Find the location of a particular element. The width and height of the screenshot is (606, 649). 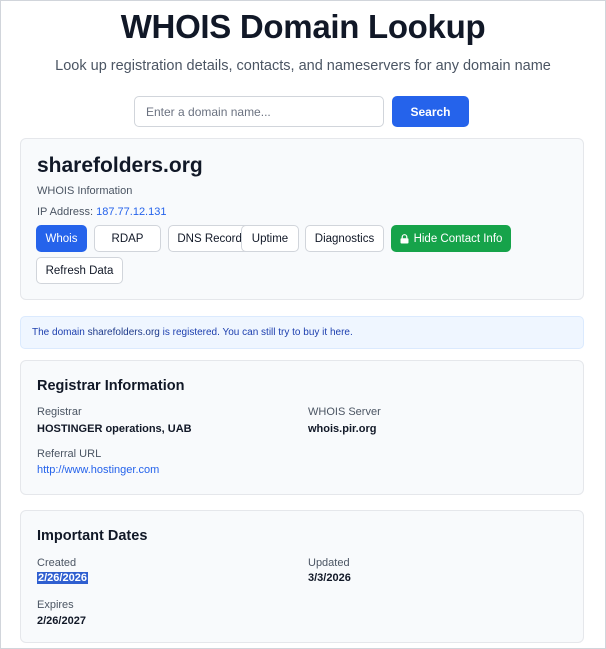

domain-name: sharefolders.org is located at coordinates (120, 165).